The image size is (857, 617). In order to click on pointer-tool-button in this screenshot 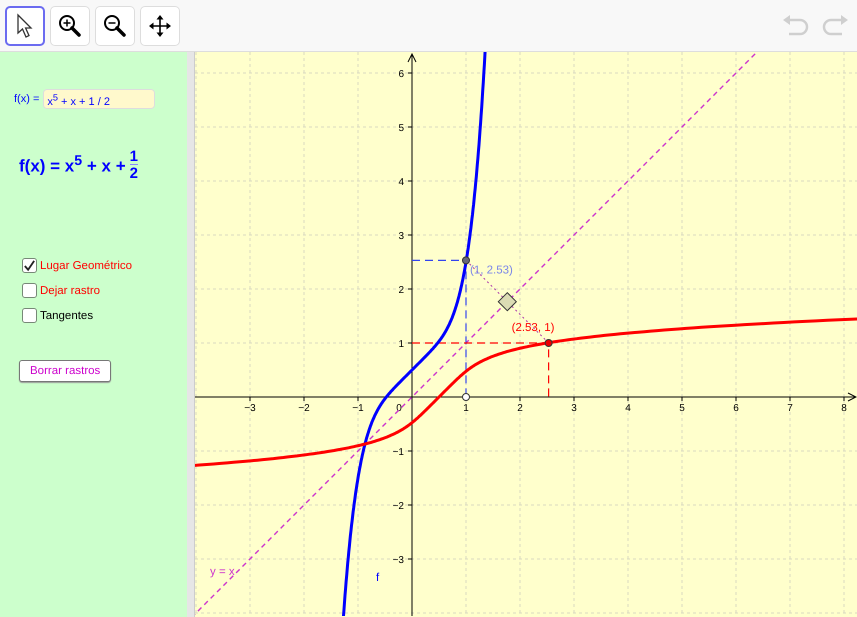, I will do `click(25, 26)`.